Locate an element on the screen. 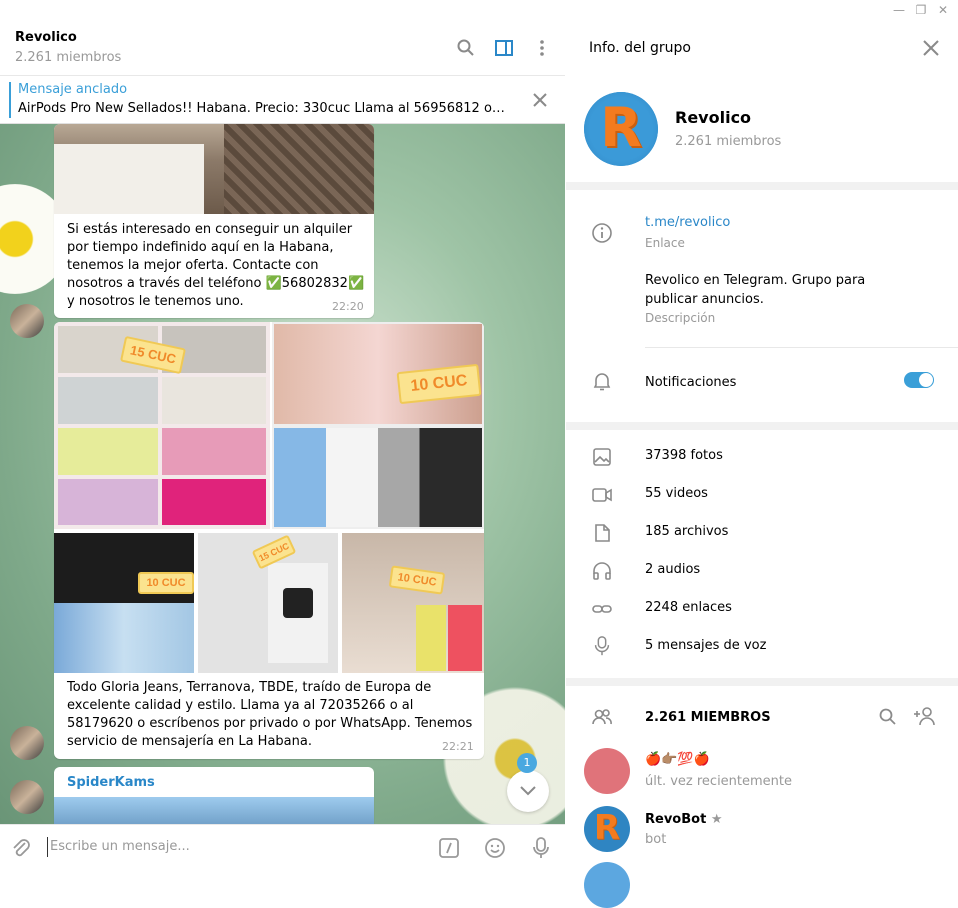 This screenshot has height=908, width=958. star-icon: ★ is located at coordinates (716, 819).